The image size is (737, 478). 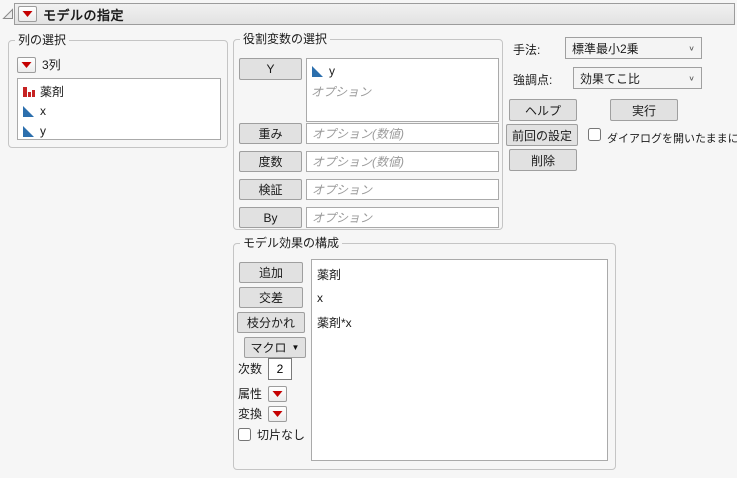 I want to click on remove-button: 削除, so click(x=543, y=160).